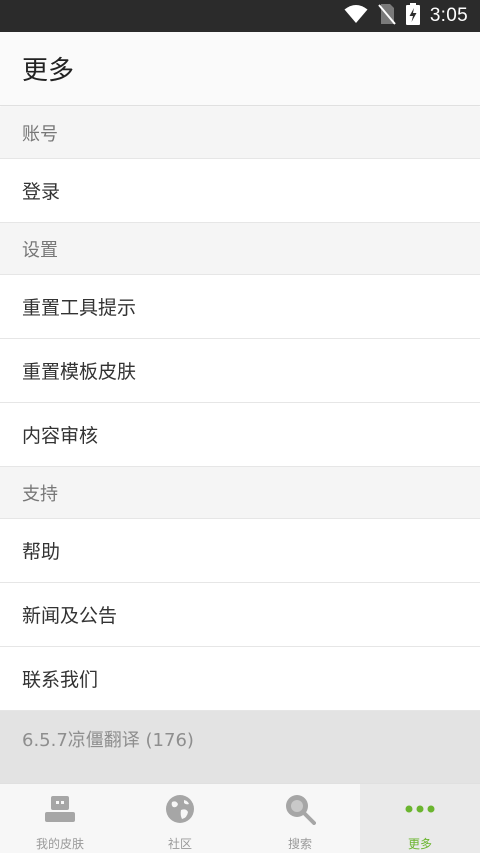 The height and width of the screenshot is (853, 480). Describe the element at coordinates (240, 747) in the screenshot. I see `version-label: 6.5.7凉僵翻译 (176)` at that location.